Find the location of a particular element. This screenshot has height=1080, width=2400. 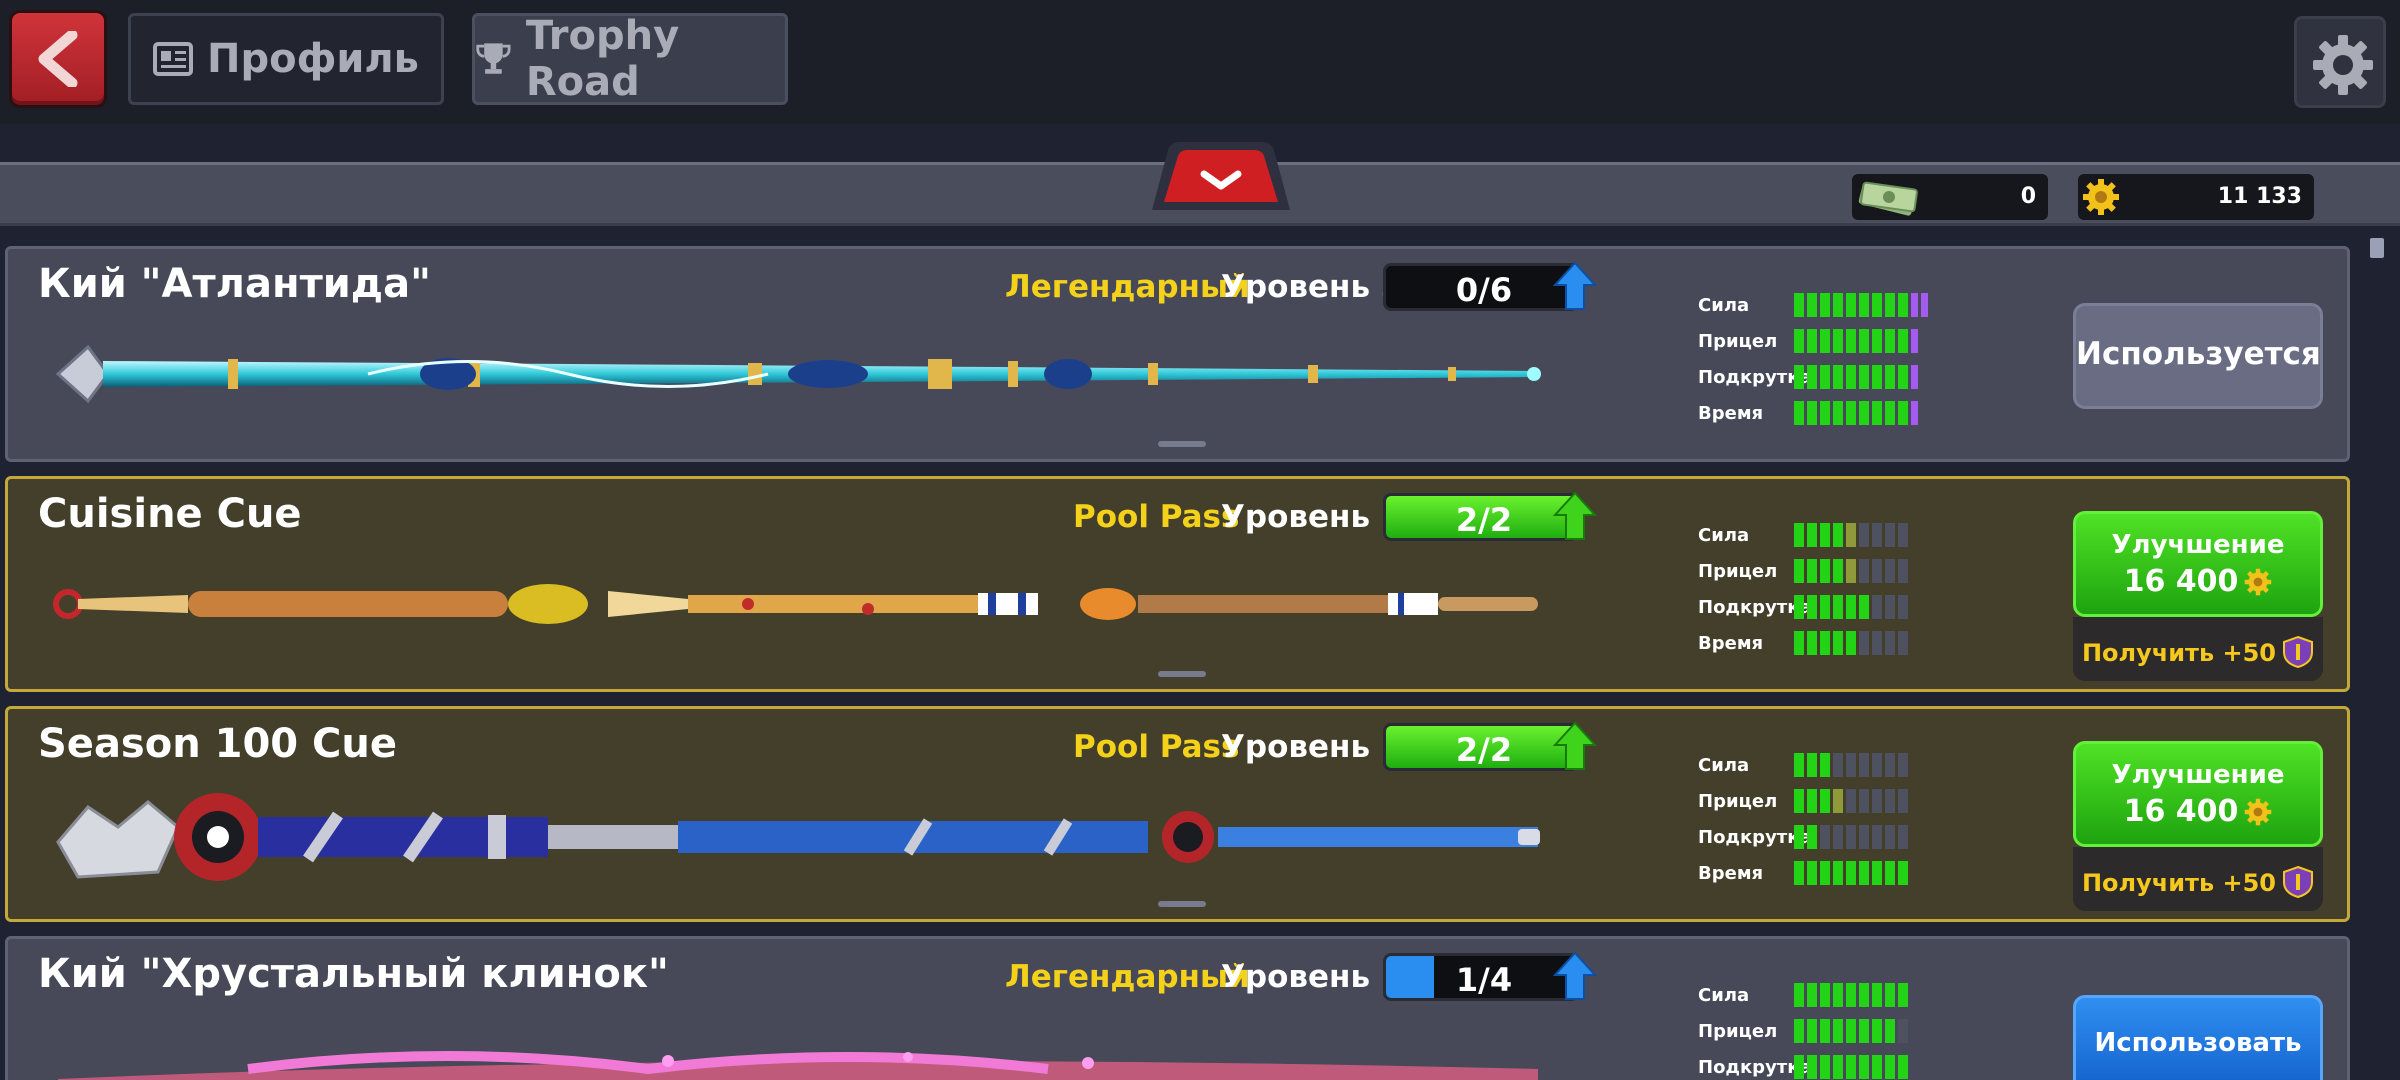

collapse-button is located at coordinates (1221, 177).